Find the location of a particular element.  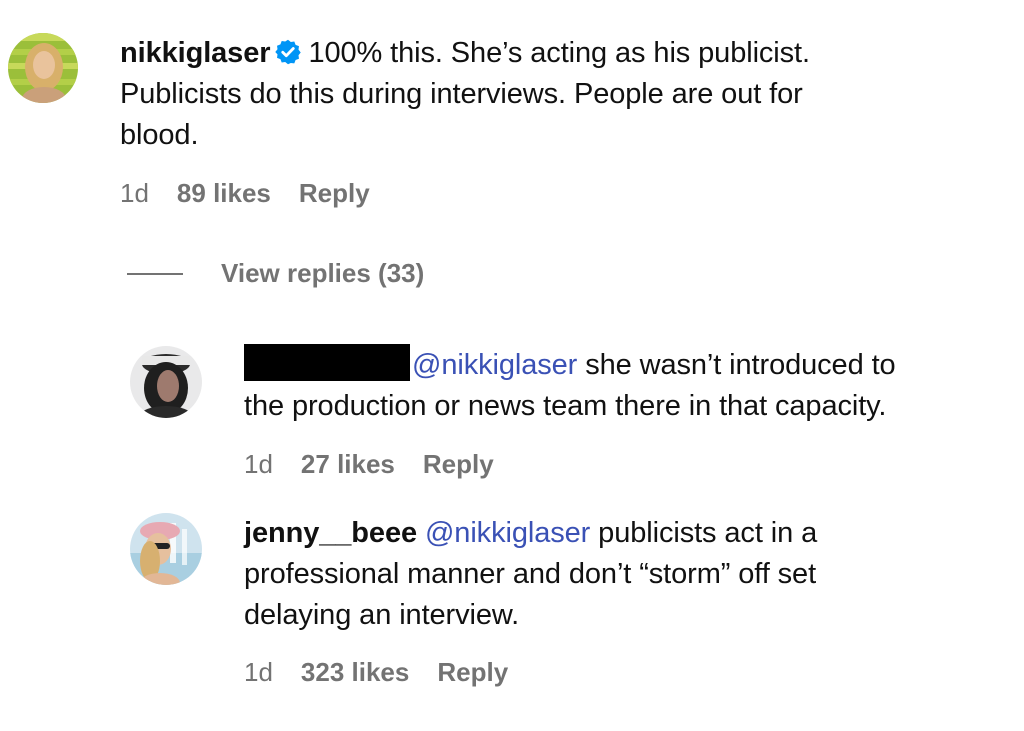

avatar-nikkiglaser is located at coordinates (43, 68).